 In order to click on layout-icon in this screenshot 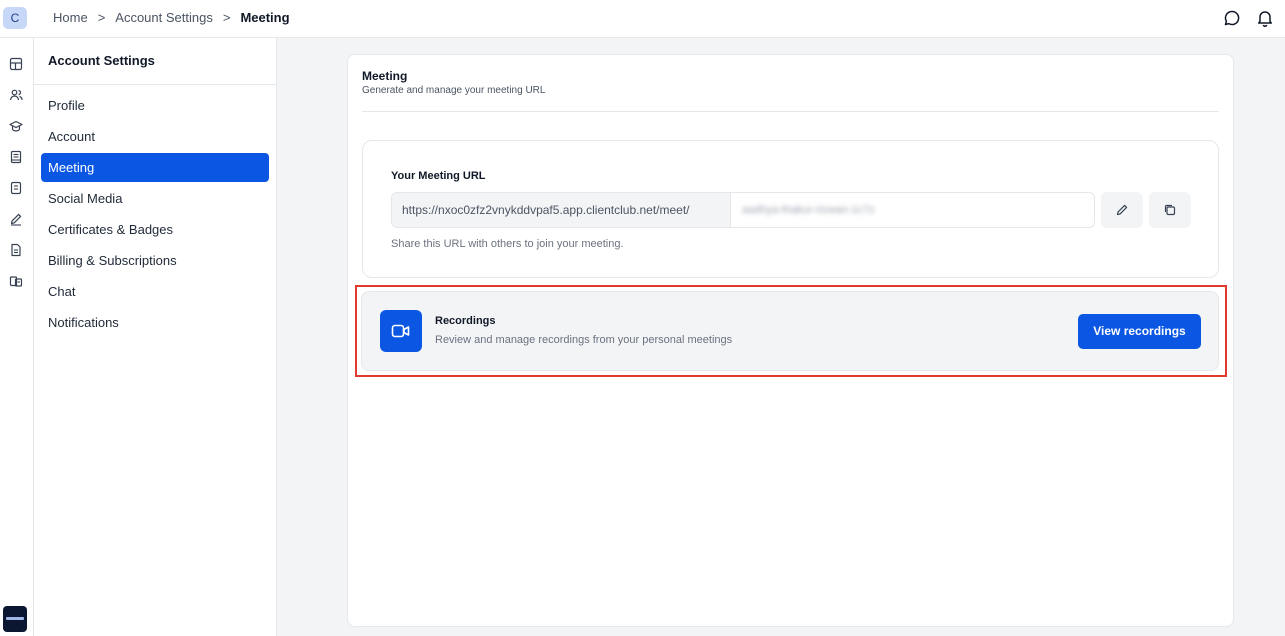, I will do `click(16, 64)`.